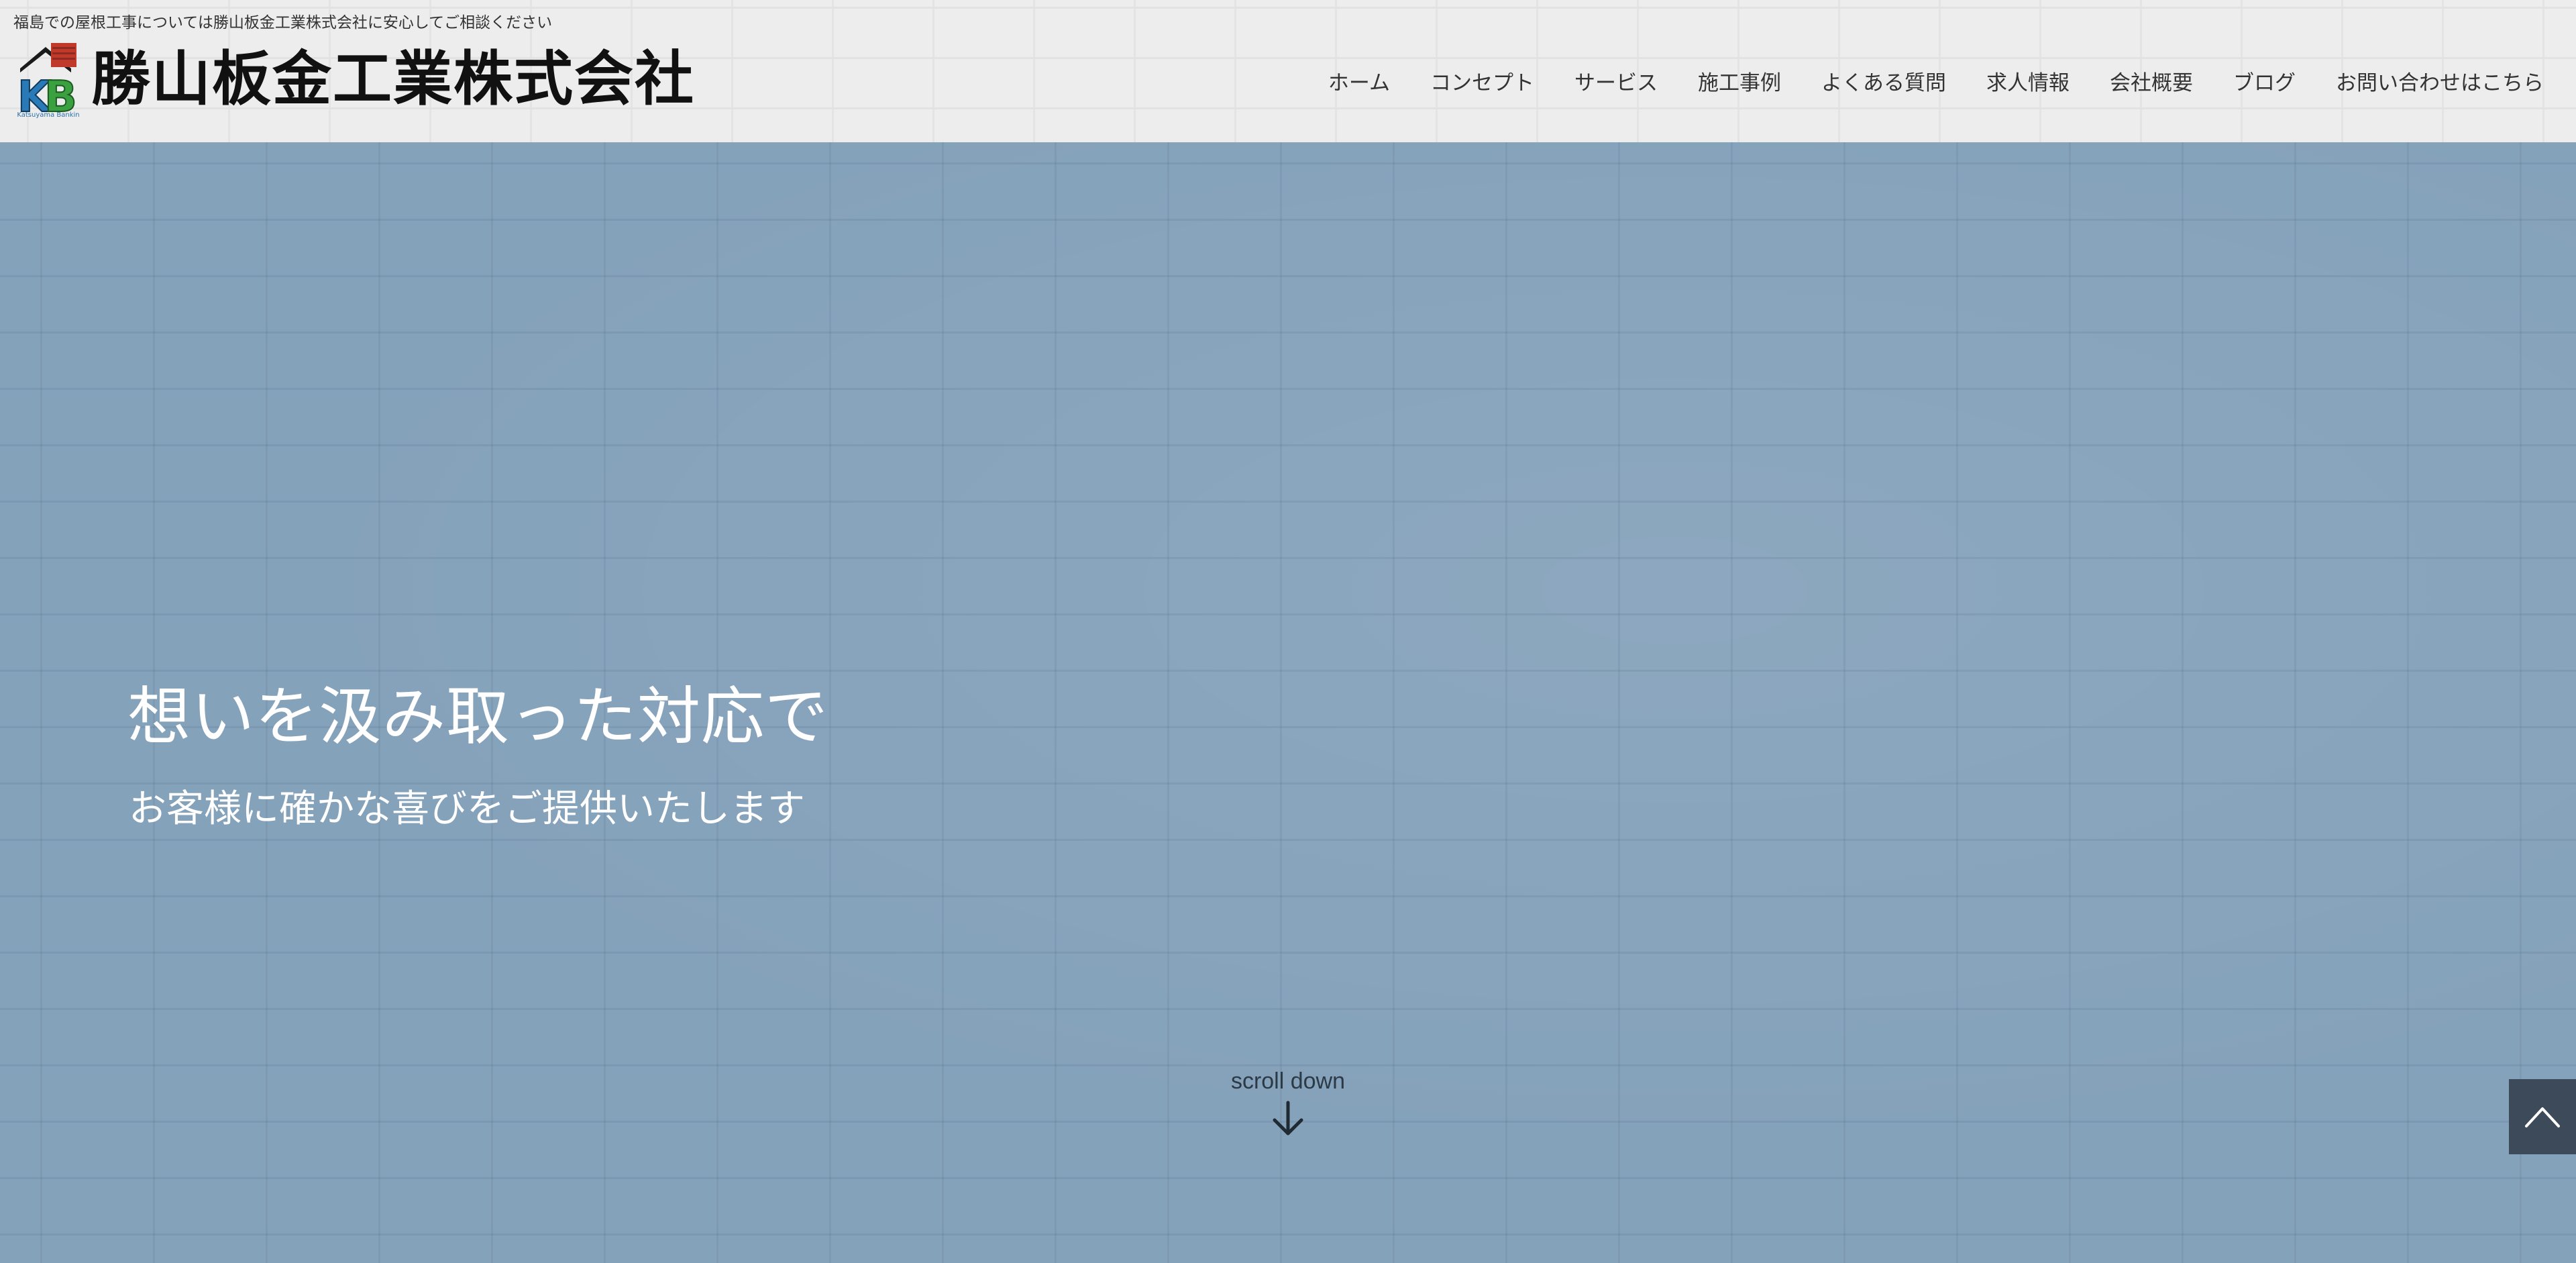  Describe the element at coordinates (1739, 81) in the screenshot. I see `nav-item-works: 施工事例` at that location.